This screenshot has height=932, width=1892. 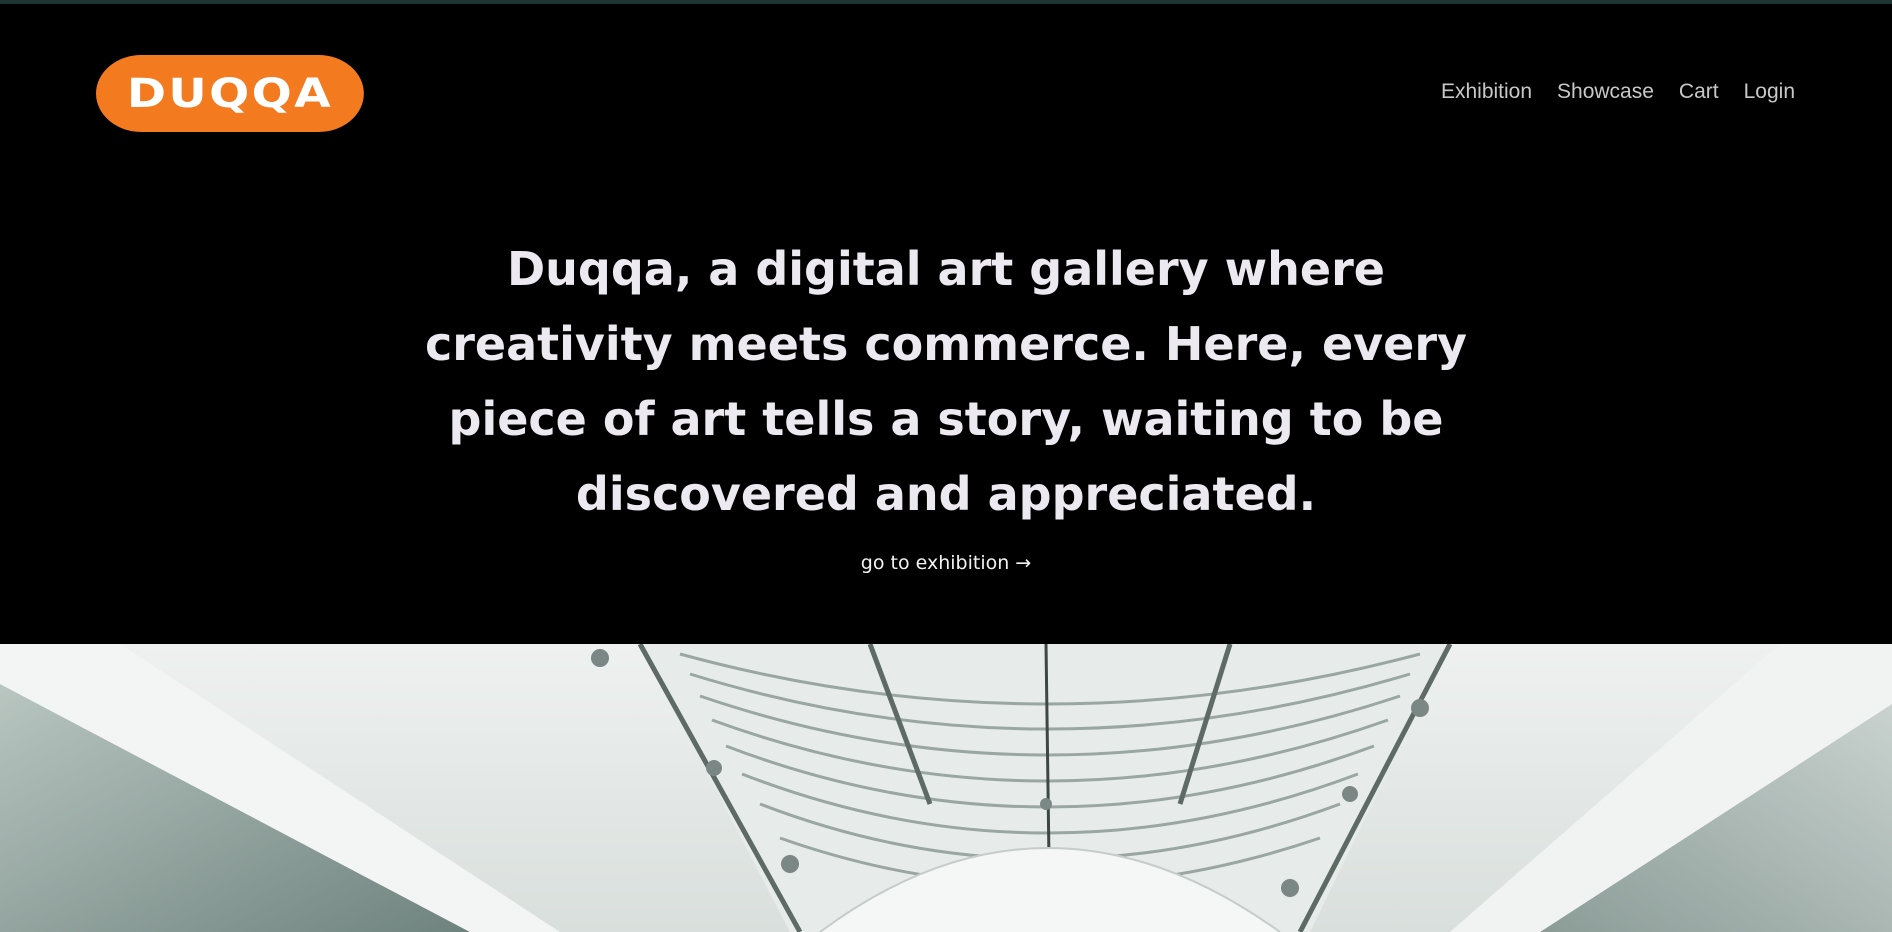 I want to click on nav-item-cart: Cart, so click(x=1699, y=92).